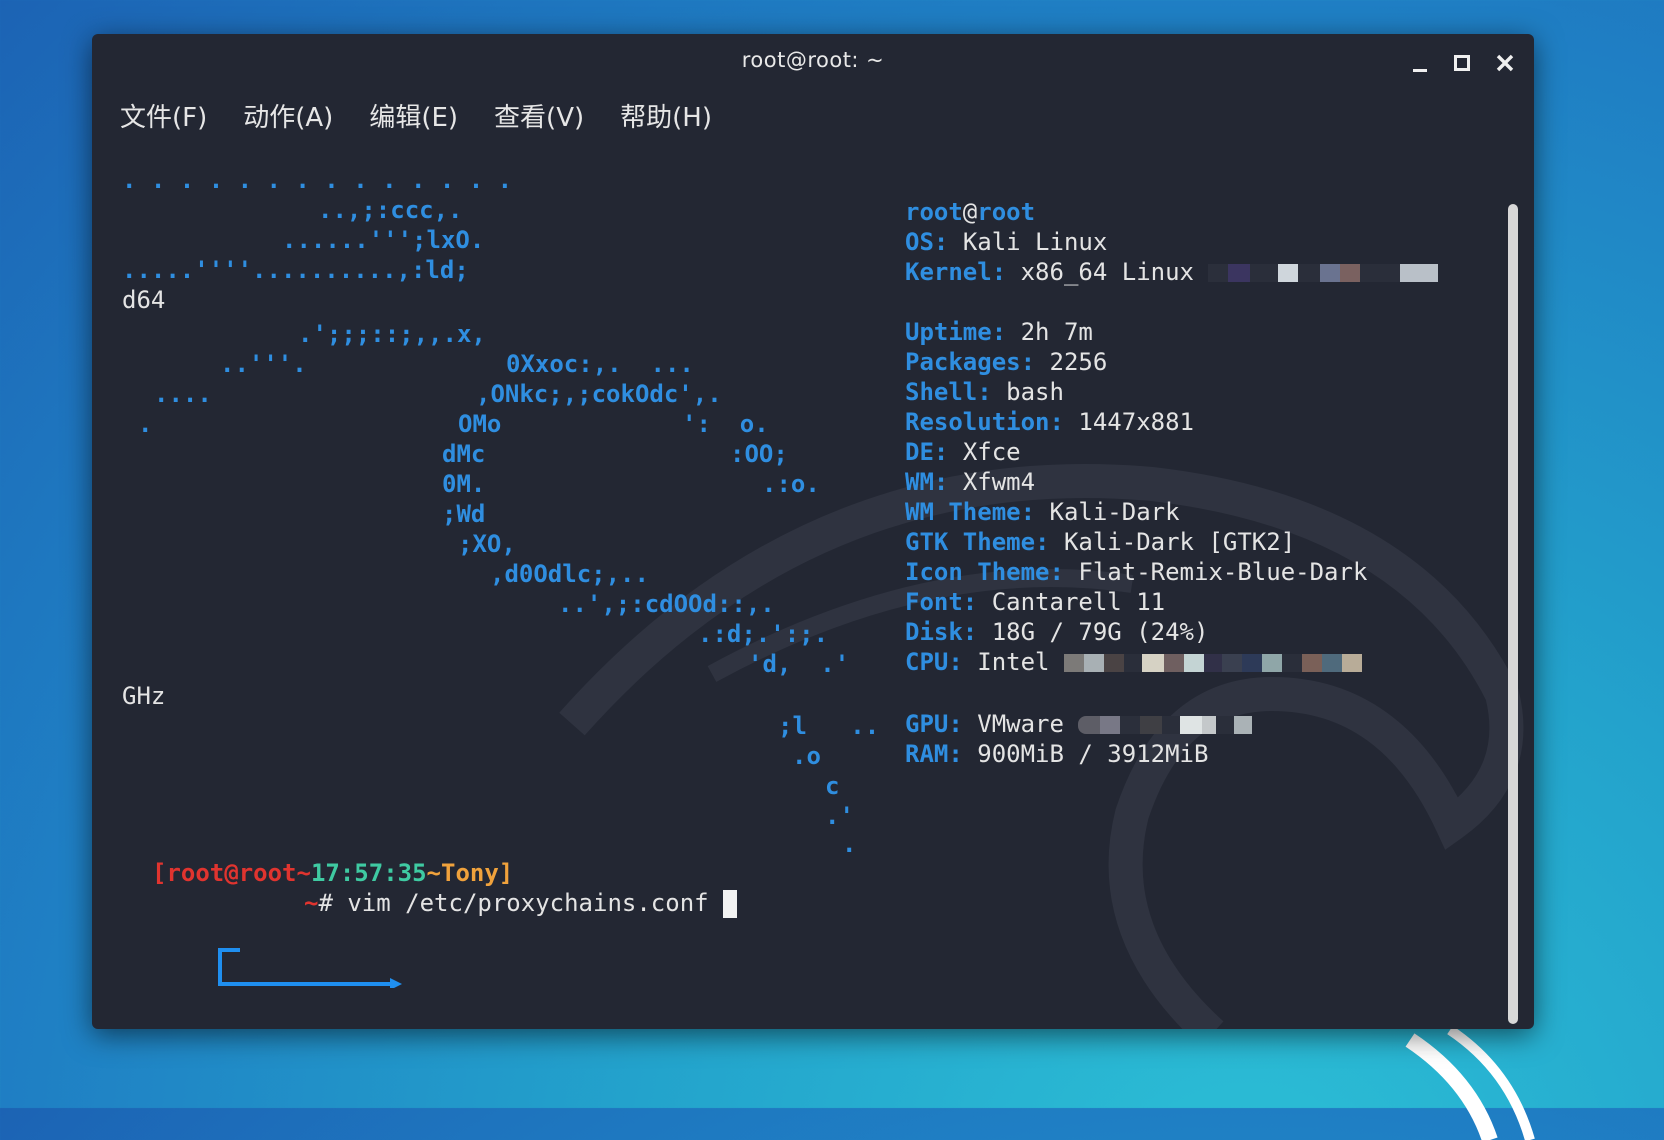  I want to click on sysinfo-value: VMware, so click(1020, 724).